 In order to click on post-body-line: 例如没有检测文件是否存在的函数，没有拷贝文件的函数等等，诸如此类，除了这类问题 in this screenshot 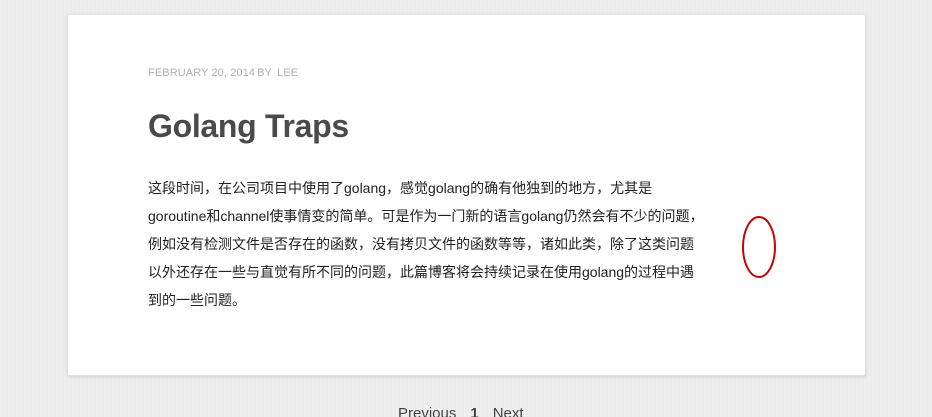, I will do `click(421, 244)`.